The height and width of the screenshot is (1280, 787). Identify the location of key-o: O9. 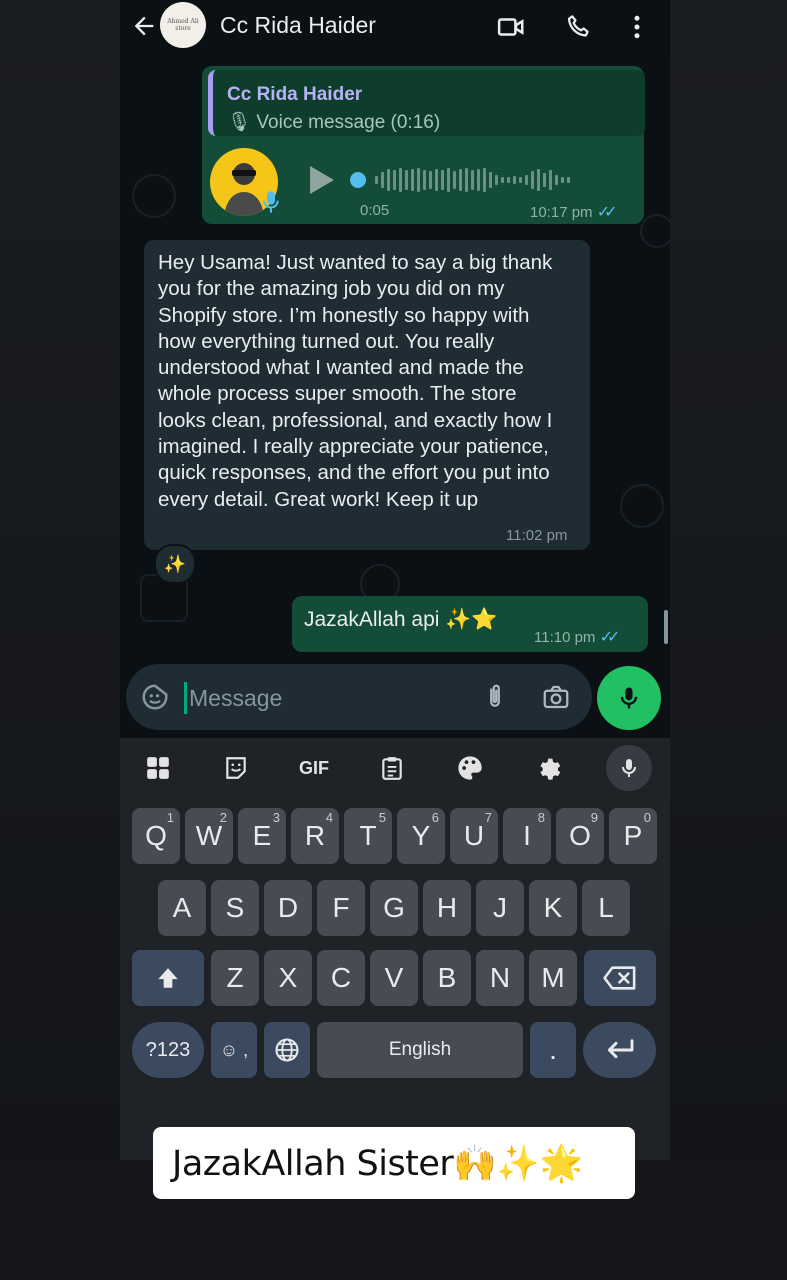
(580, 836).